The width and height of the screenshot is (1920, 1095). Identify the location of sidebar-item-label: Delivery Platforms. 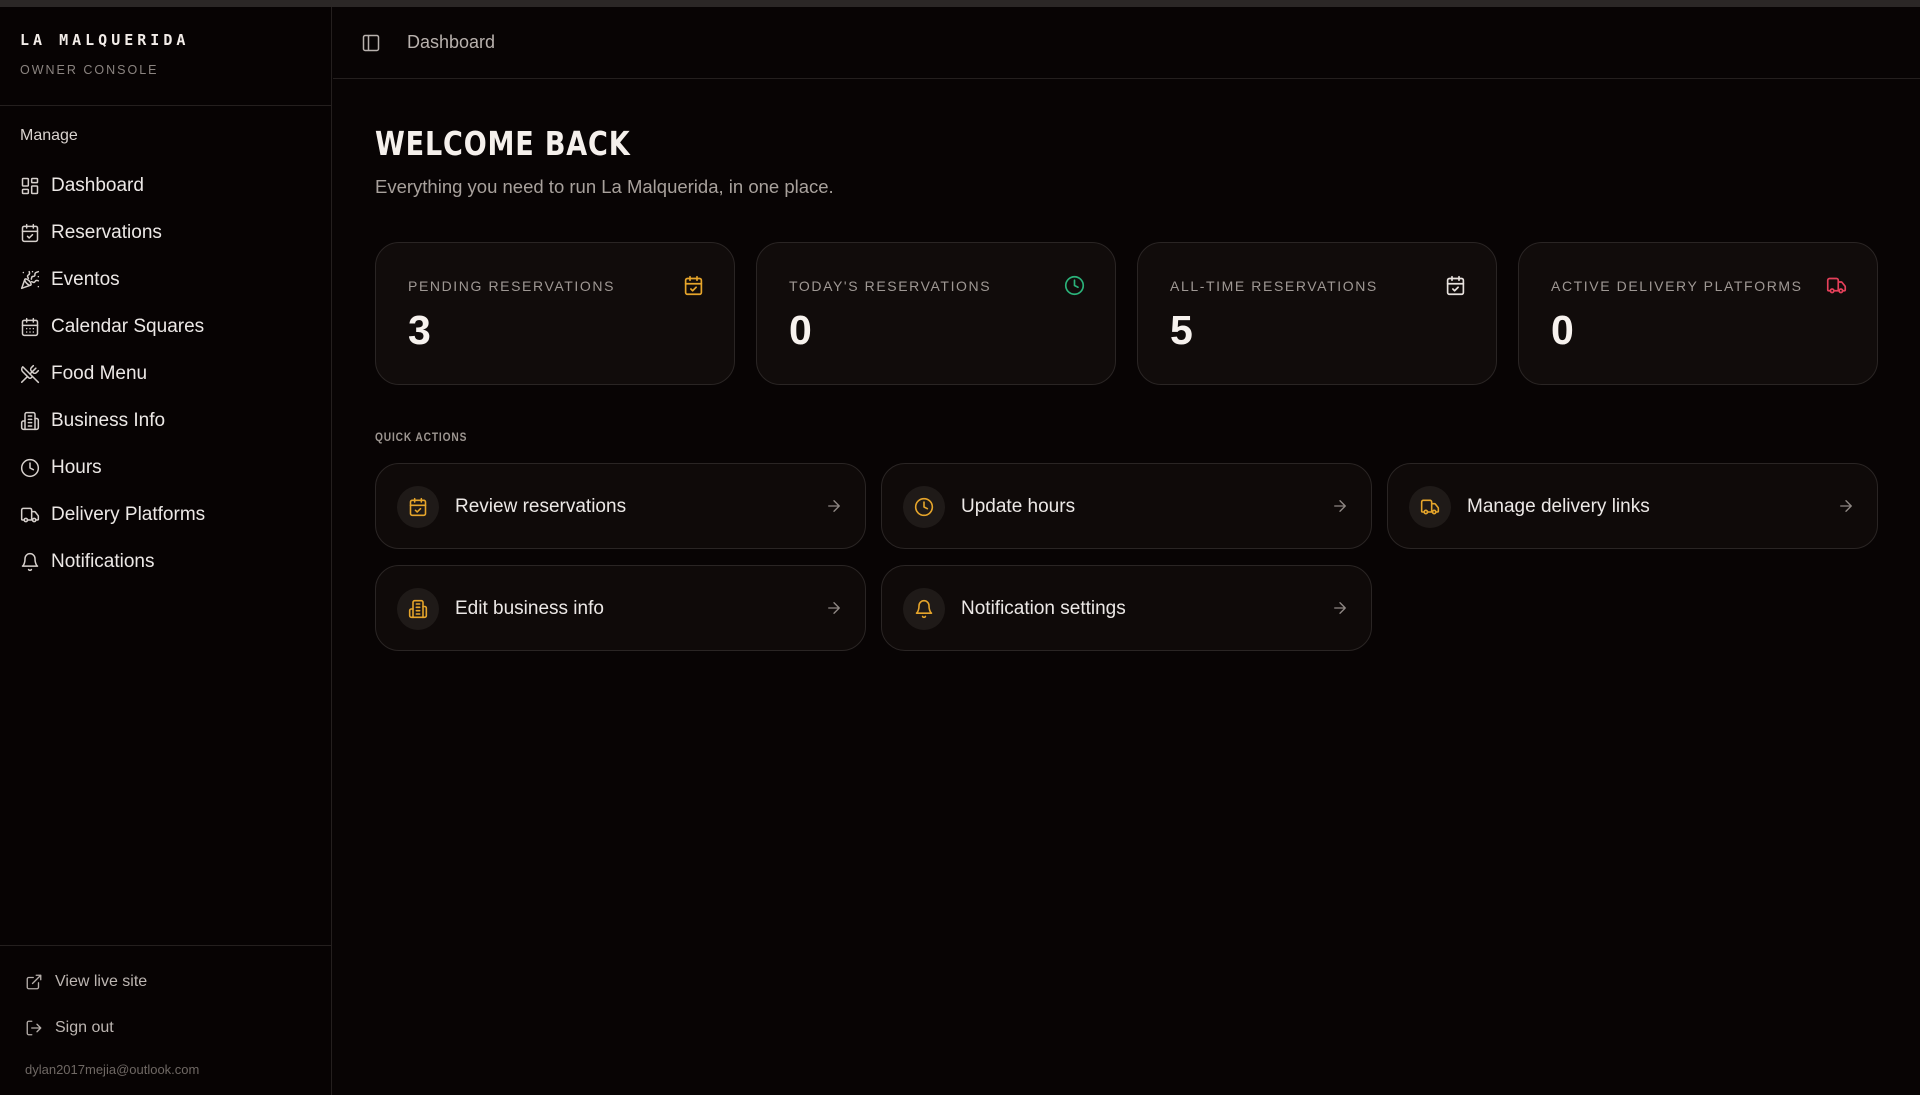
(128, 514).